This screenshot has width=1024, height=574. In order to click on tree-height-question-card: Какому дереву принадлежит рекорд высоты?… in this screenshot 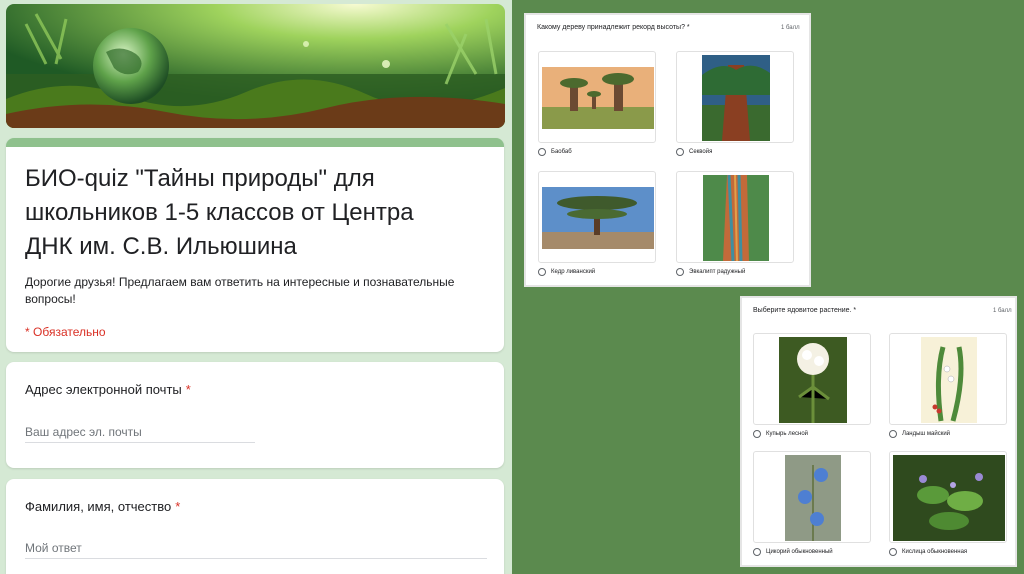, I will do `click(667, 150)`.